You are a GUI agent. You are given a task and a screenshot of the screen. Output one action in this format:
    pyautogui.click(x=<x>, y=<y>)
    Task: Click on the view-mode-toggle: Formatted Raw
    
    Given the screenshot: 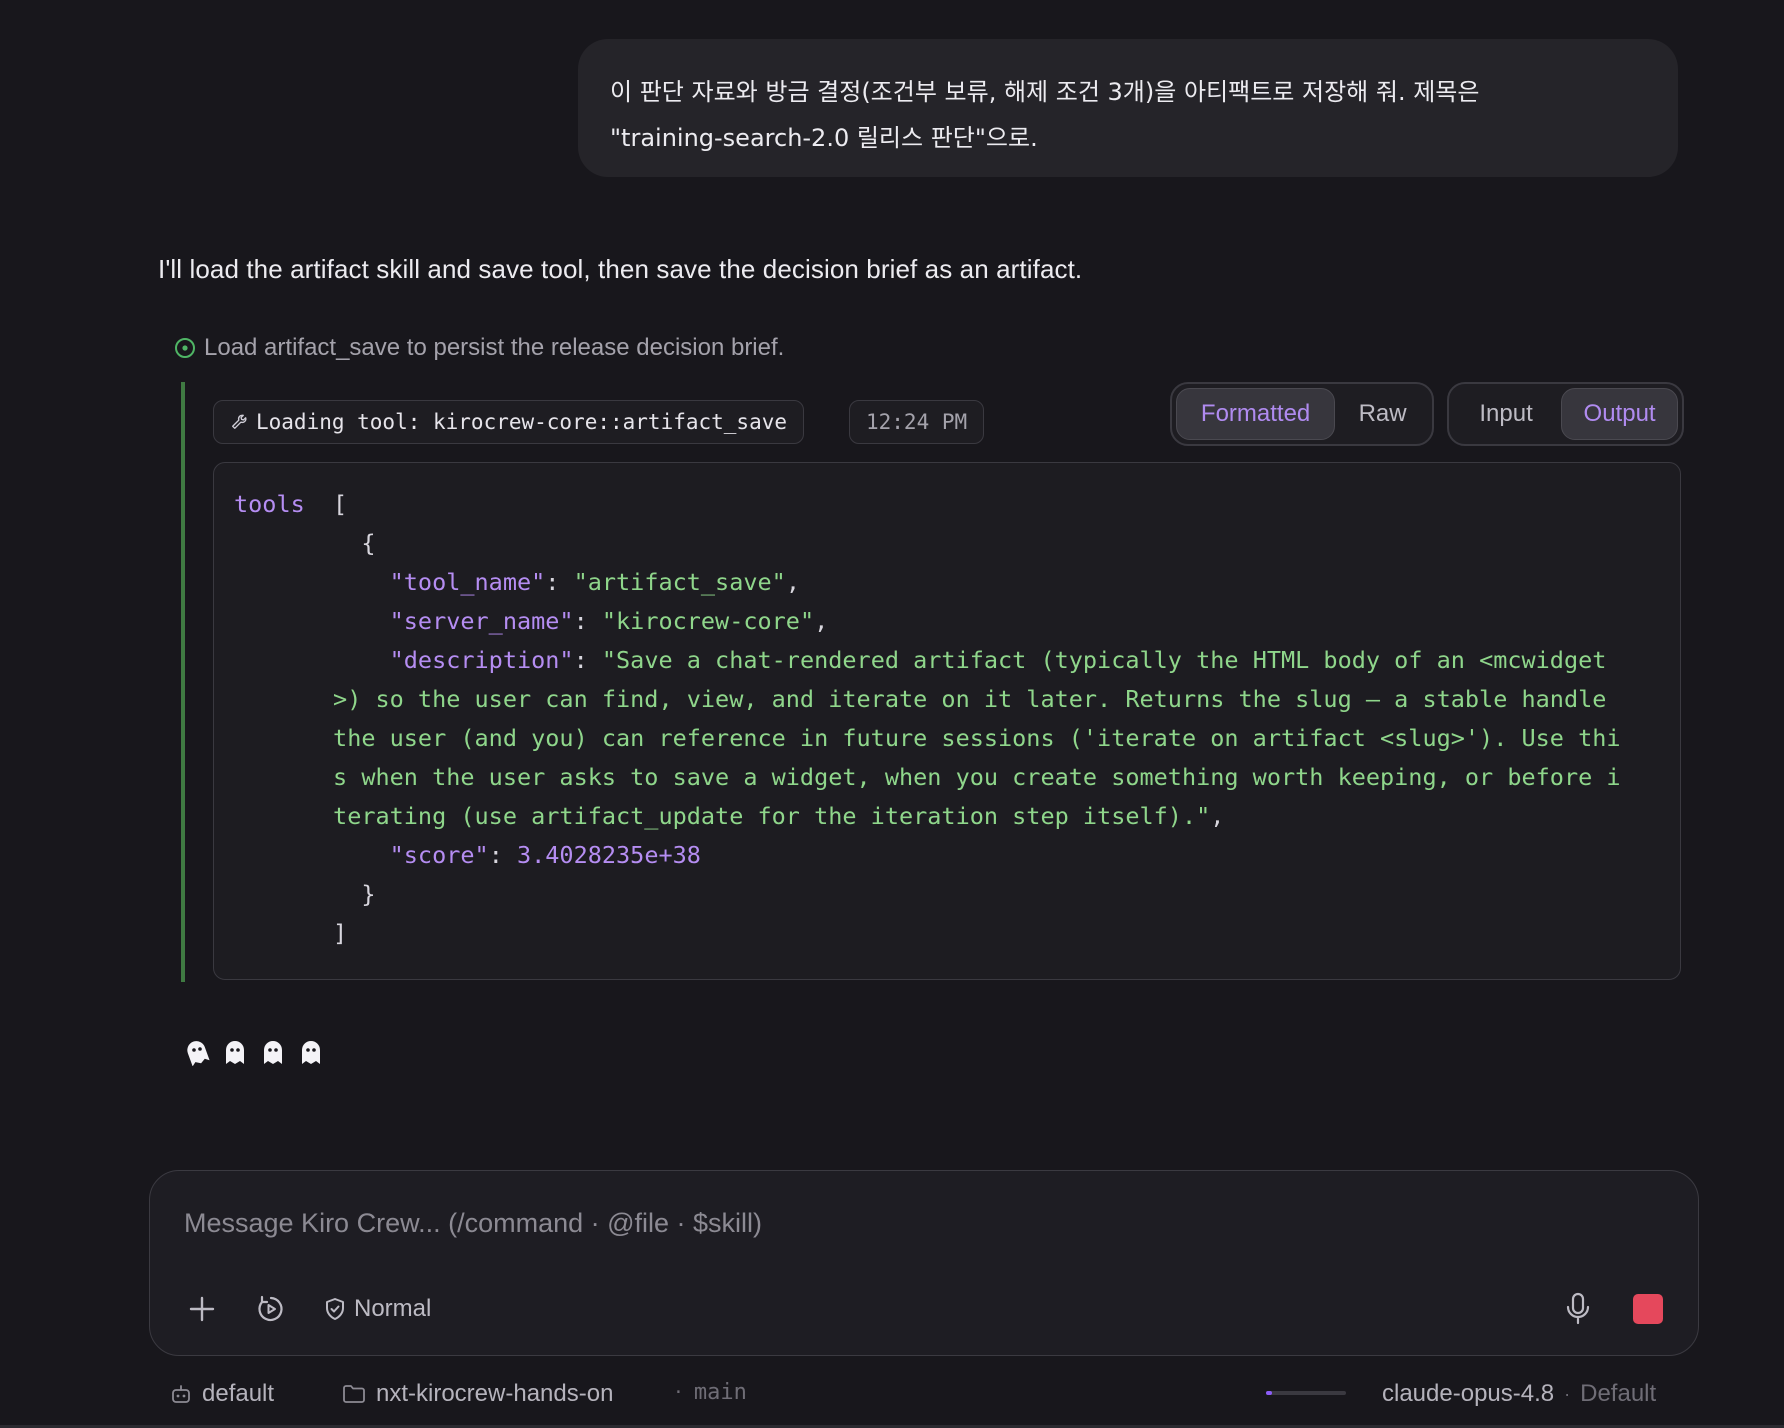 What is the action you would take?
    pyautogui.click(x=1302, y=414)
    